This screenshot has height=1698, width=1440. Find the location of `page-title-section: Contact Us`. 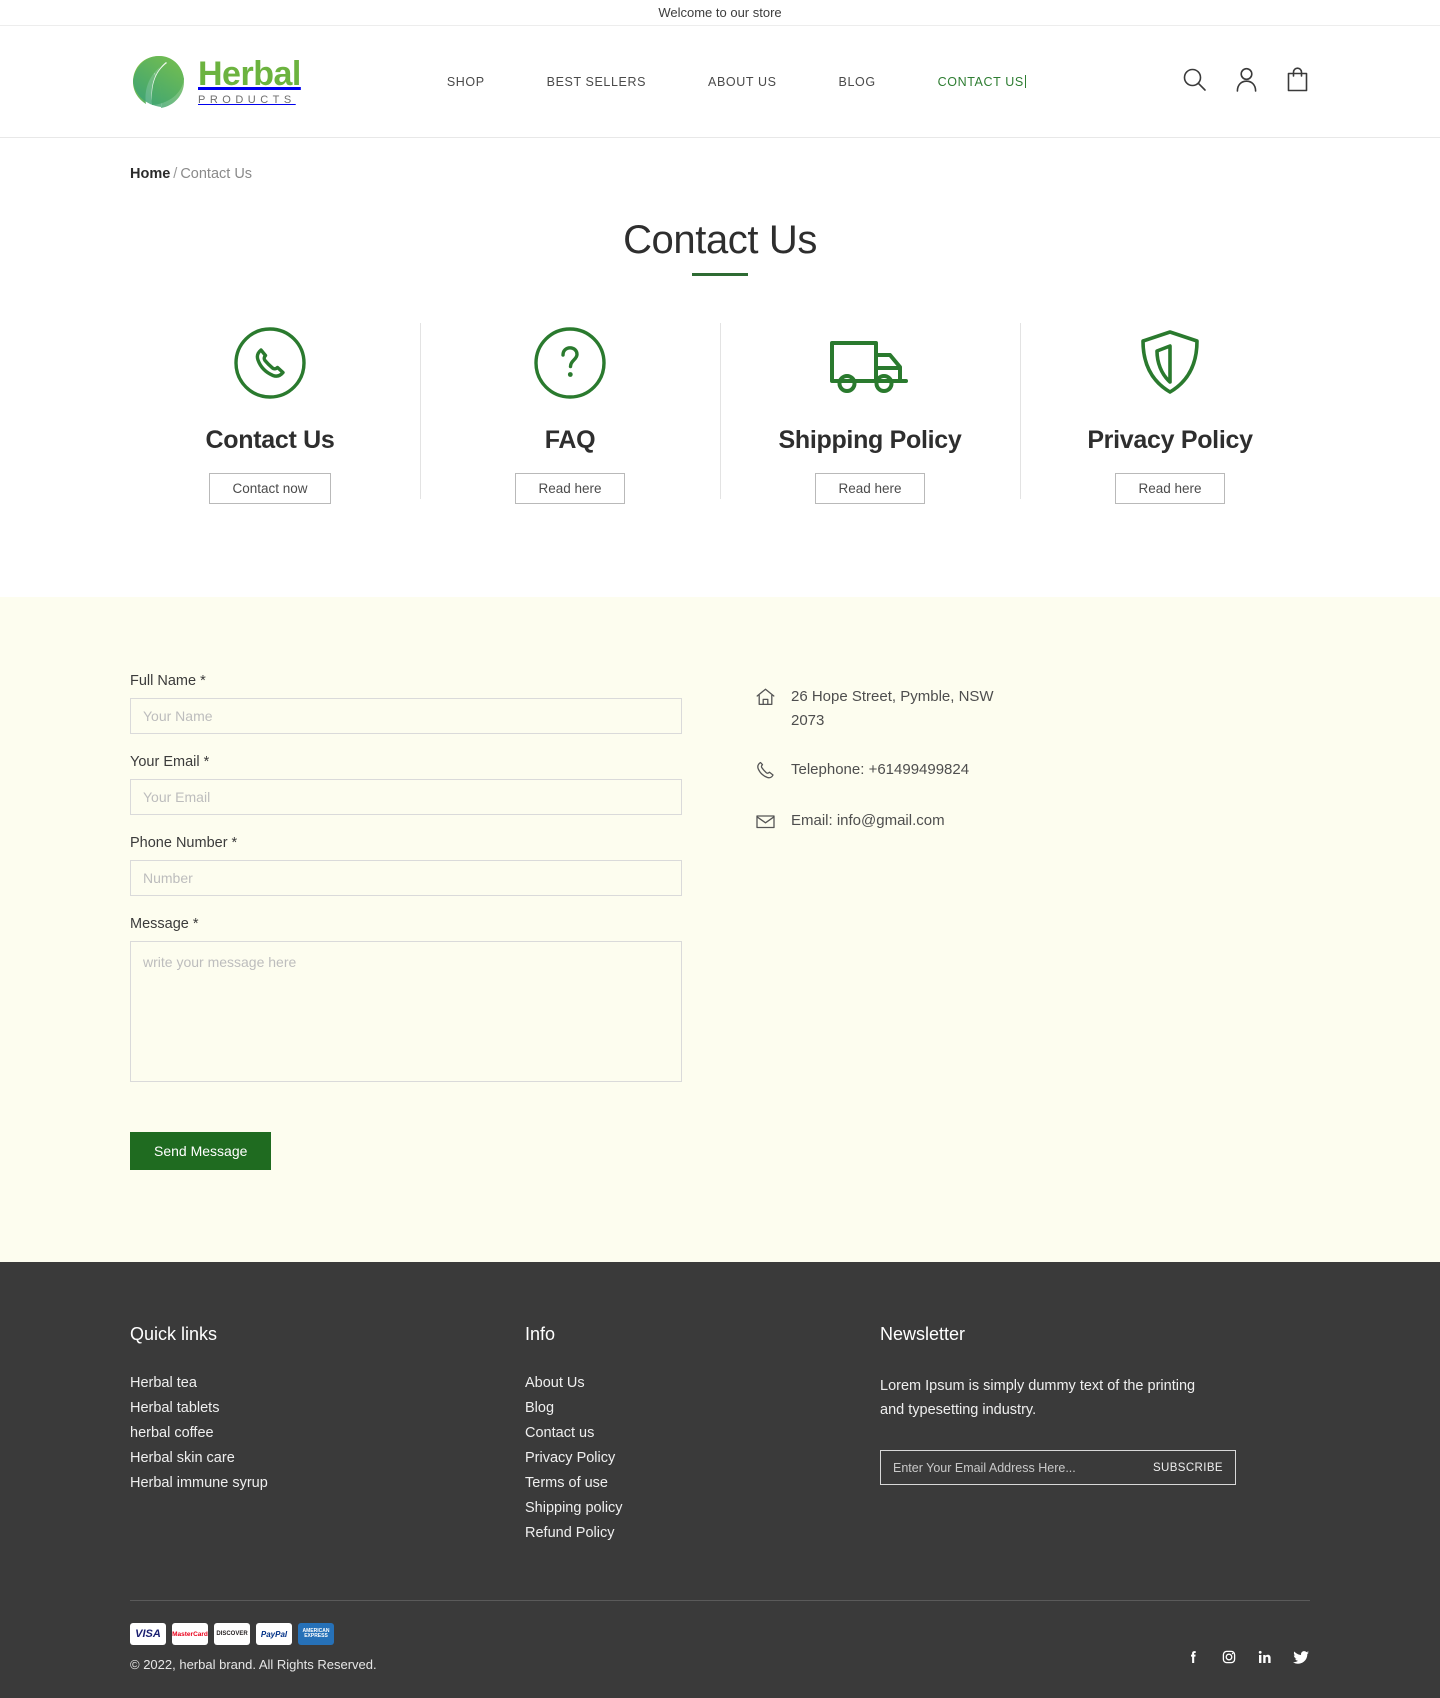

page-title-section: Contact Us is located at coordinates (720, 247).